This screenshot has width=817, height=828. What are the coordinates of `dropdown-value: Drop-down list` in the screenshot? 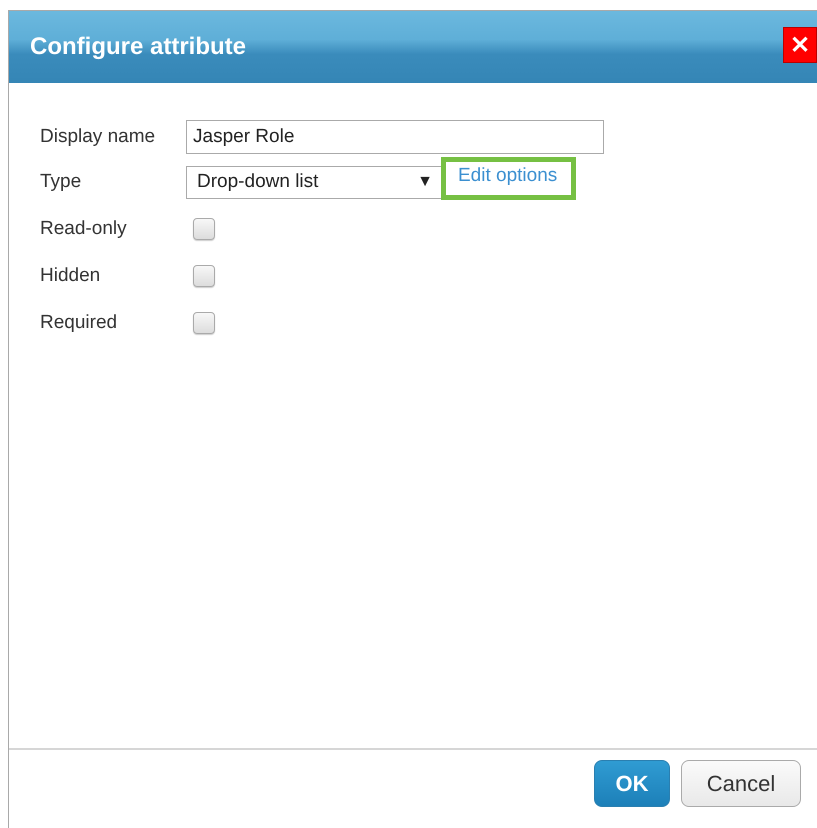 It's located at (257, 182).